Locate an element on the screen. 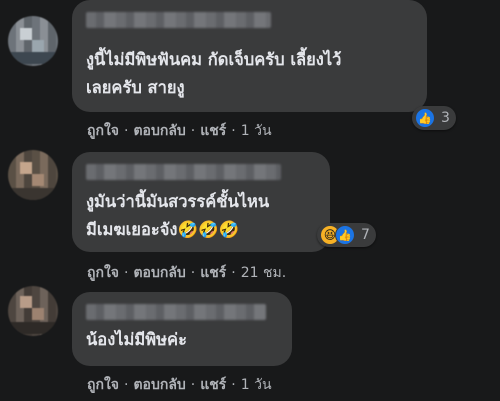 Image resolution: width=500 pixels, height=401 pixels. reaction-summary: 😆 👍 7 is located at coordinates (346, 235).